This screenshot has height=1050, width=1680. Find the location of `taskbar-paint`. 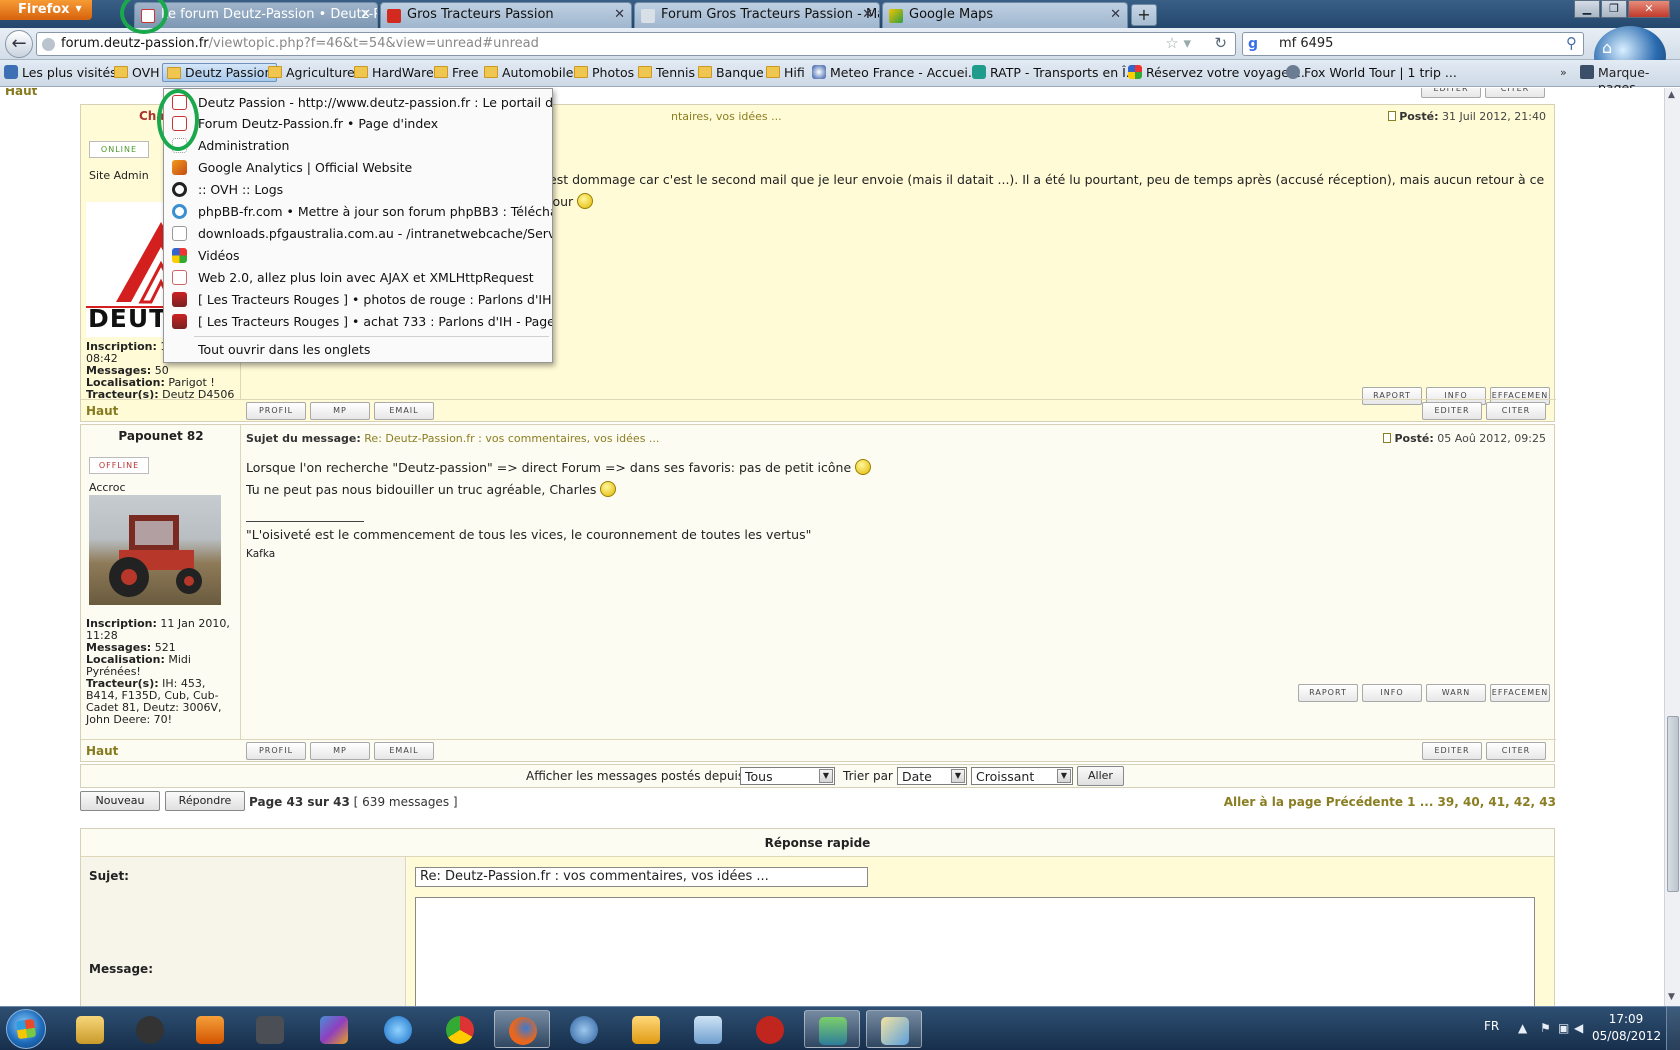

taskbar-paint is located at coordinates (894, 1029).